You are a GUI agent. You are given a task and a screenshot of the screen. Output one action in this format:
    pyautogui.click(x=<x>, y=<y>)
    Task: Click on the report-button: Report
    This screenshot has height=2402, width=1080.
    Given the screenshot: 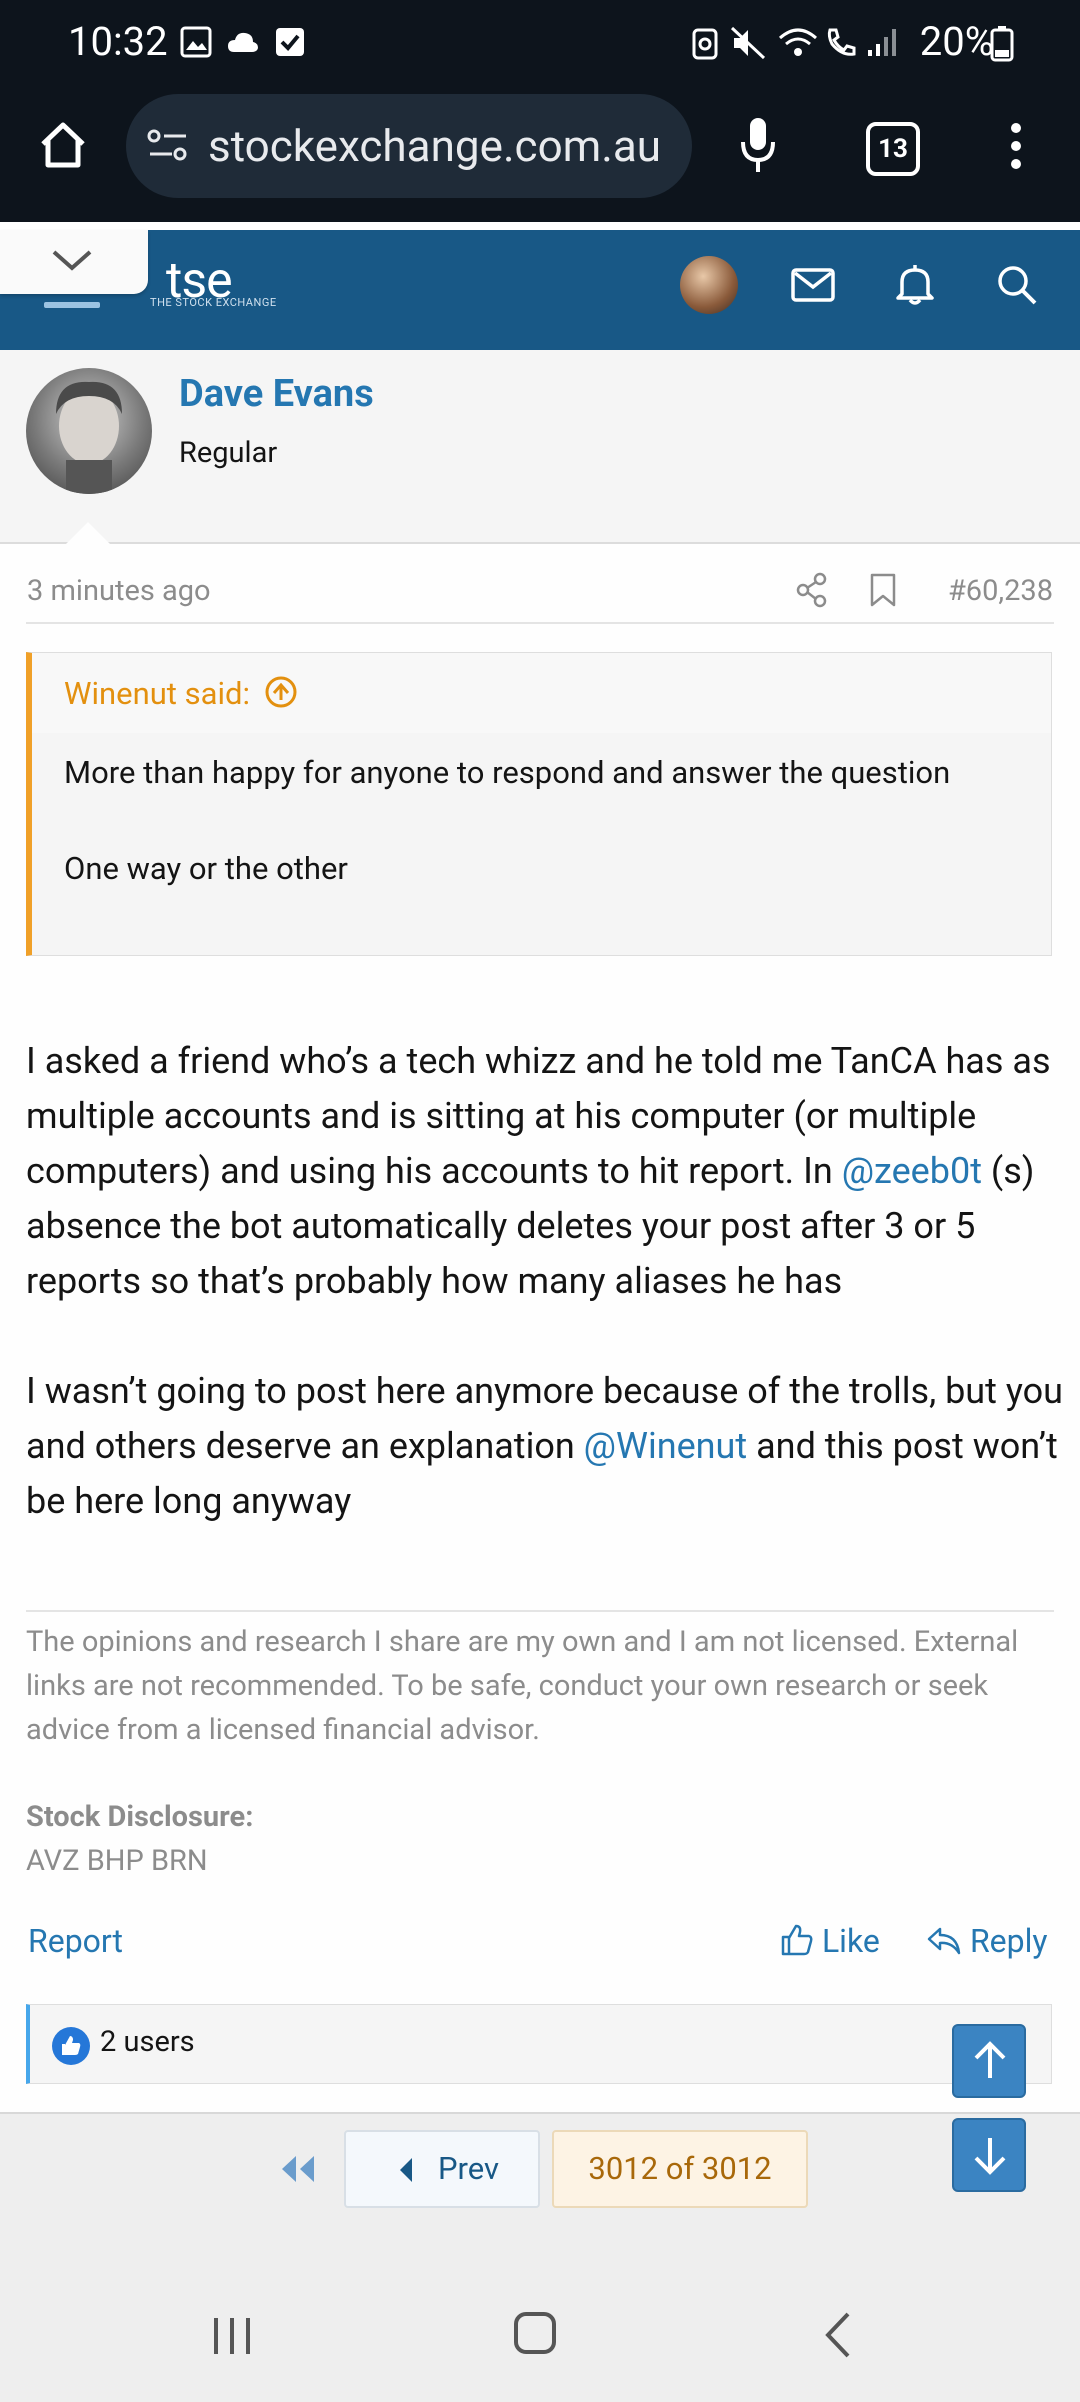 What is the action you would take?
    pyautogui.click(x=75, y=1941)
    